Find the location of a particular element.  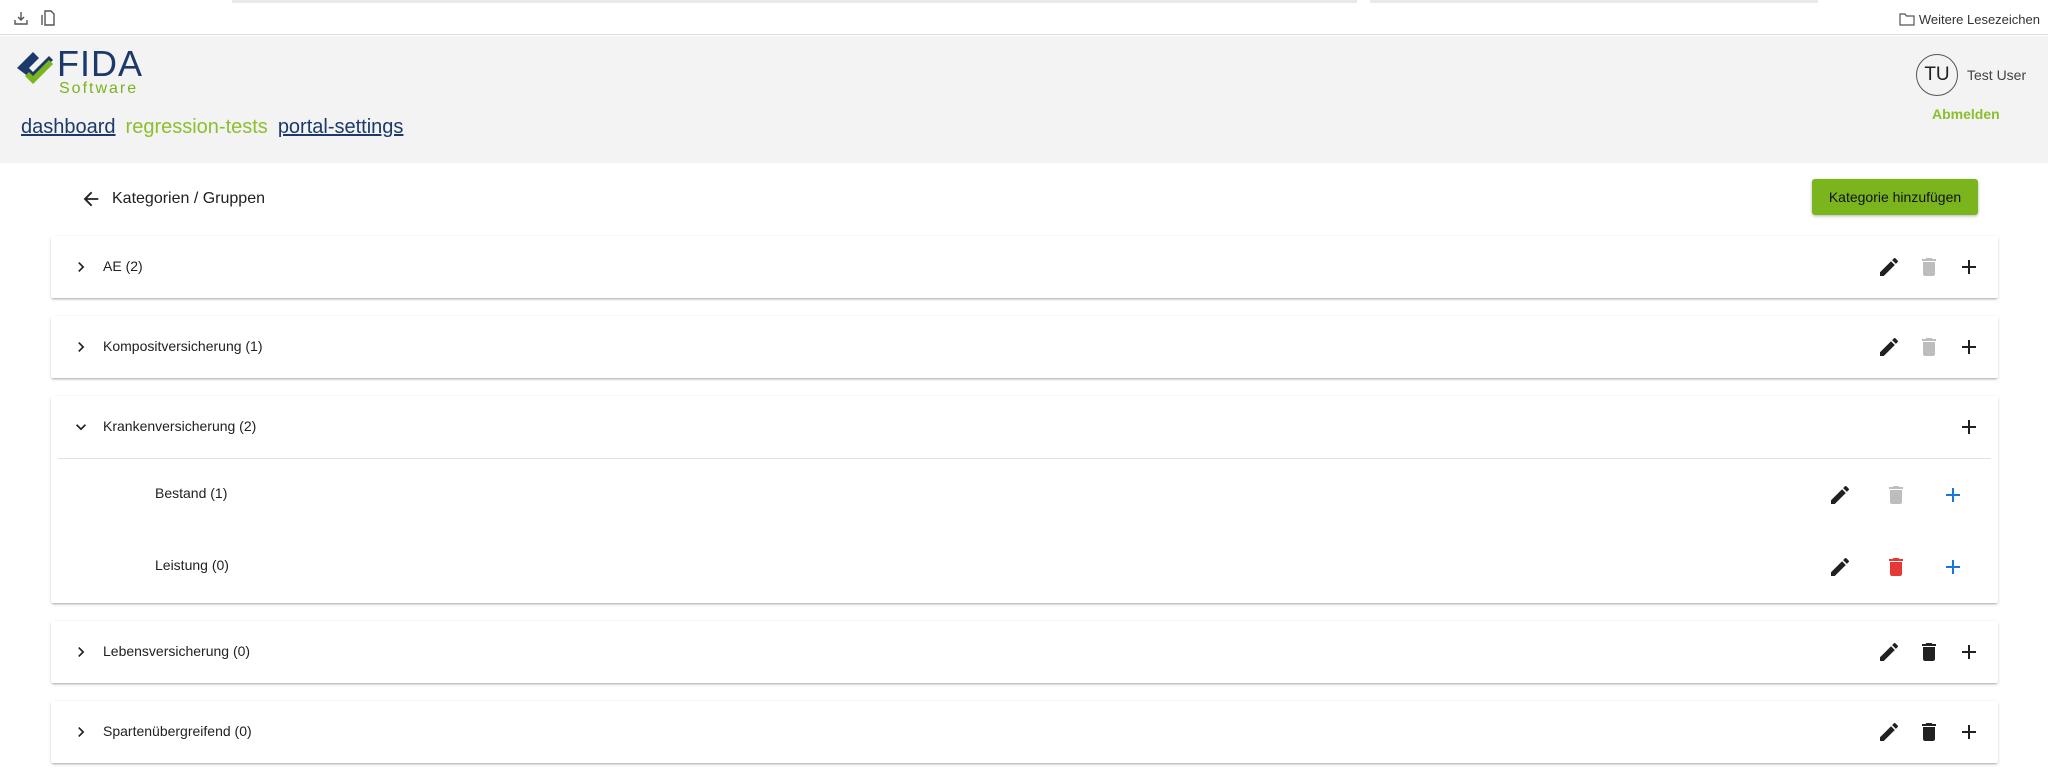

category-header: Spartenübergreifend (0) is located at coordinates (1024, 732).